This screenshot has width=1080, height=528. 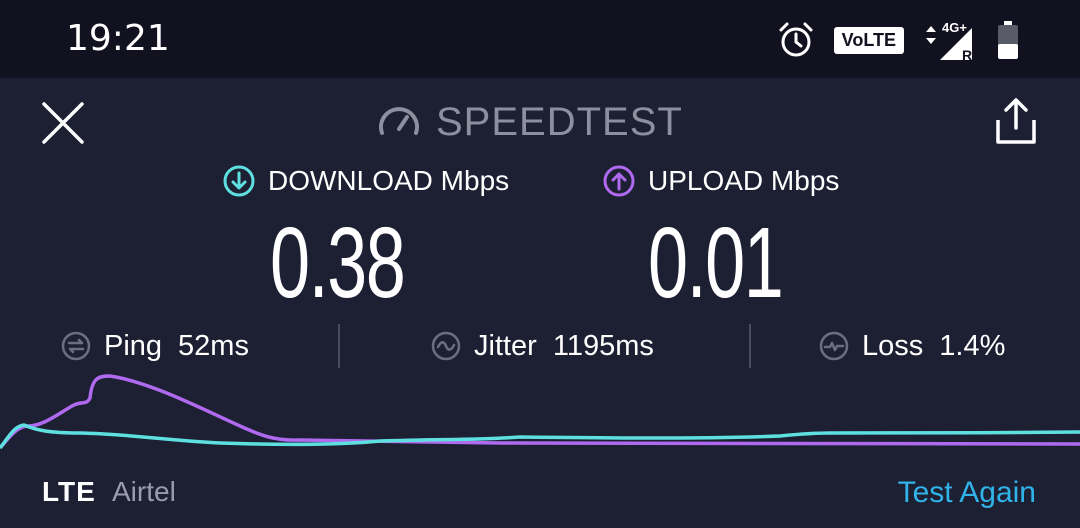 I want to click on download-label: DOWNLOAD Mbps, so click(x=389, y=180).